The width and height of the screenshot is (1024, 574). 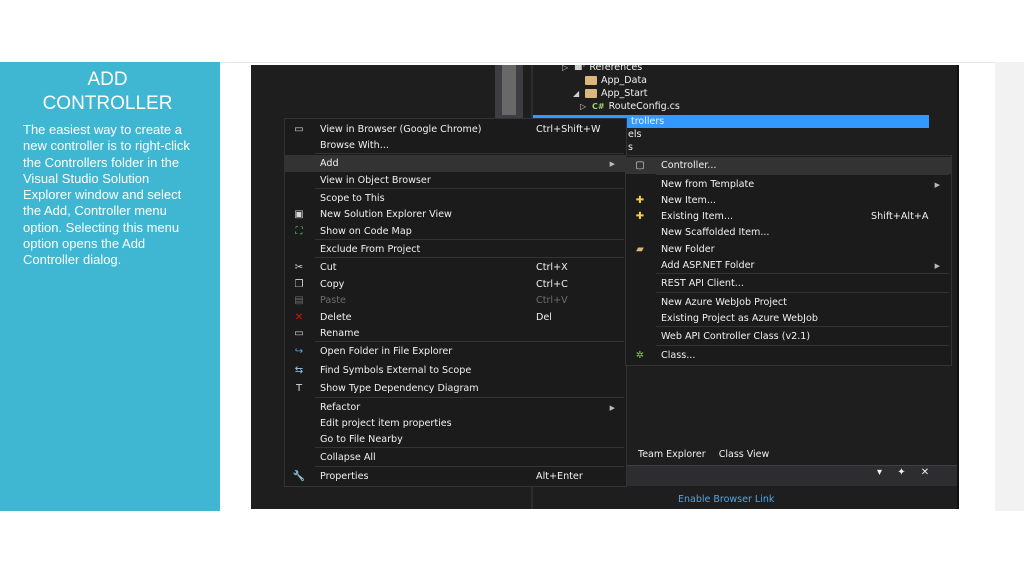 I want to click on slide-title-line-2: CONTROLLER, so click(x=107, y=103).